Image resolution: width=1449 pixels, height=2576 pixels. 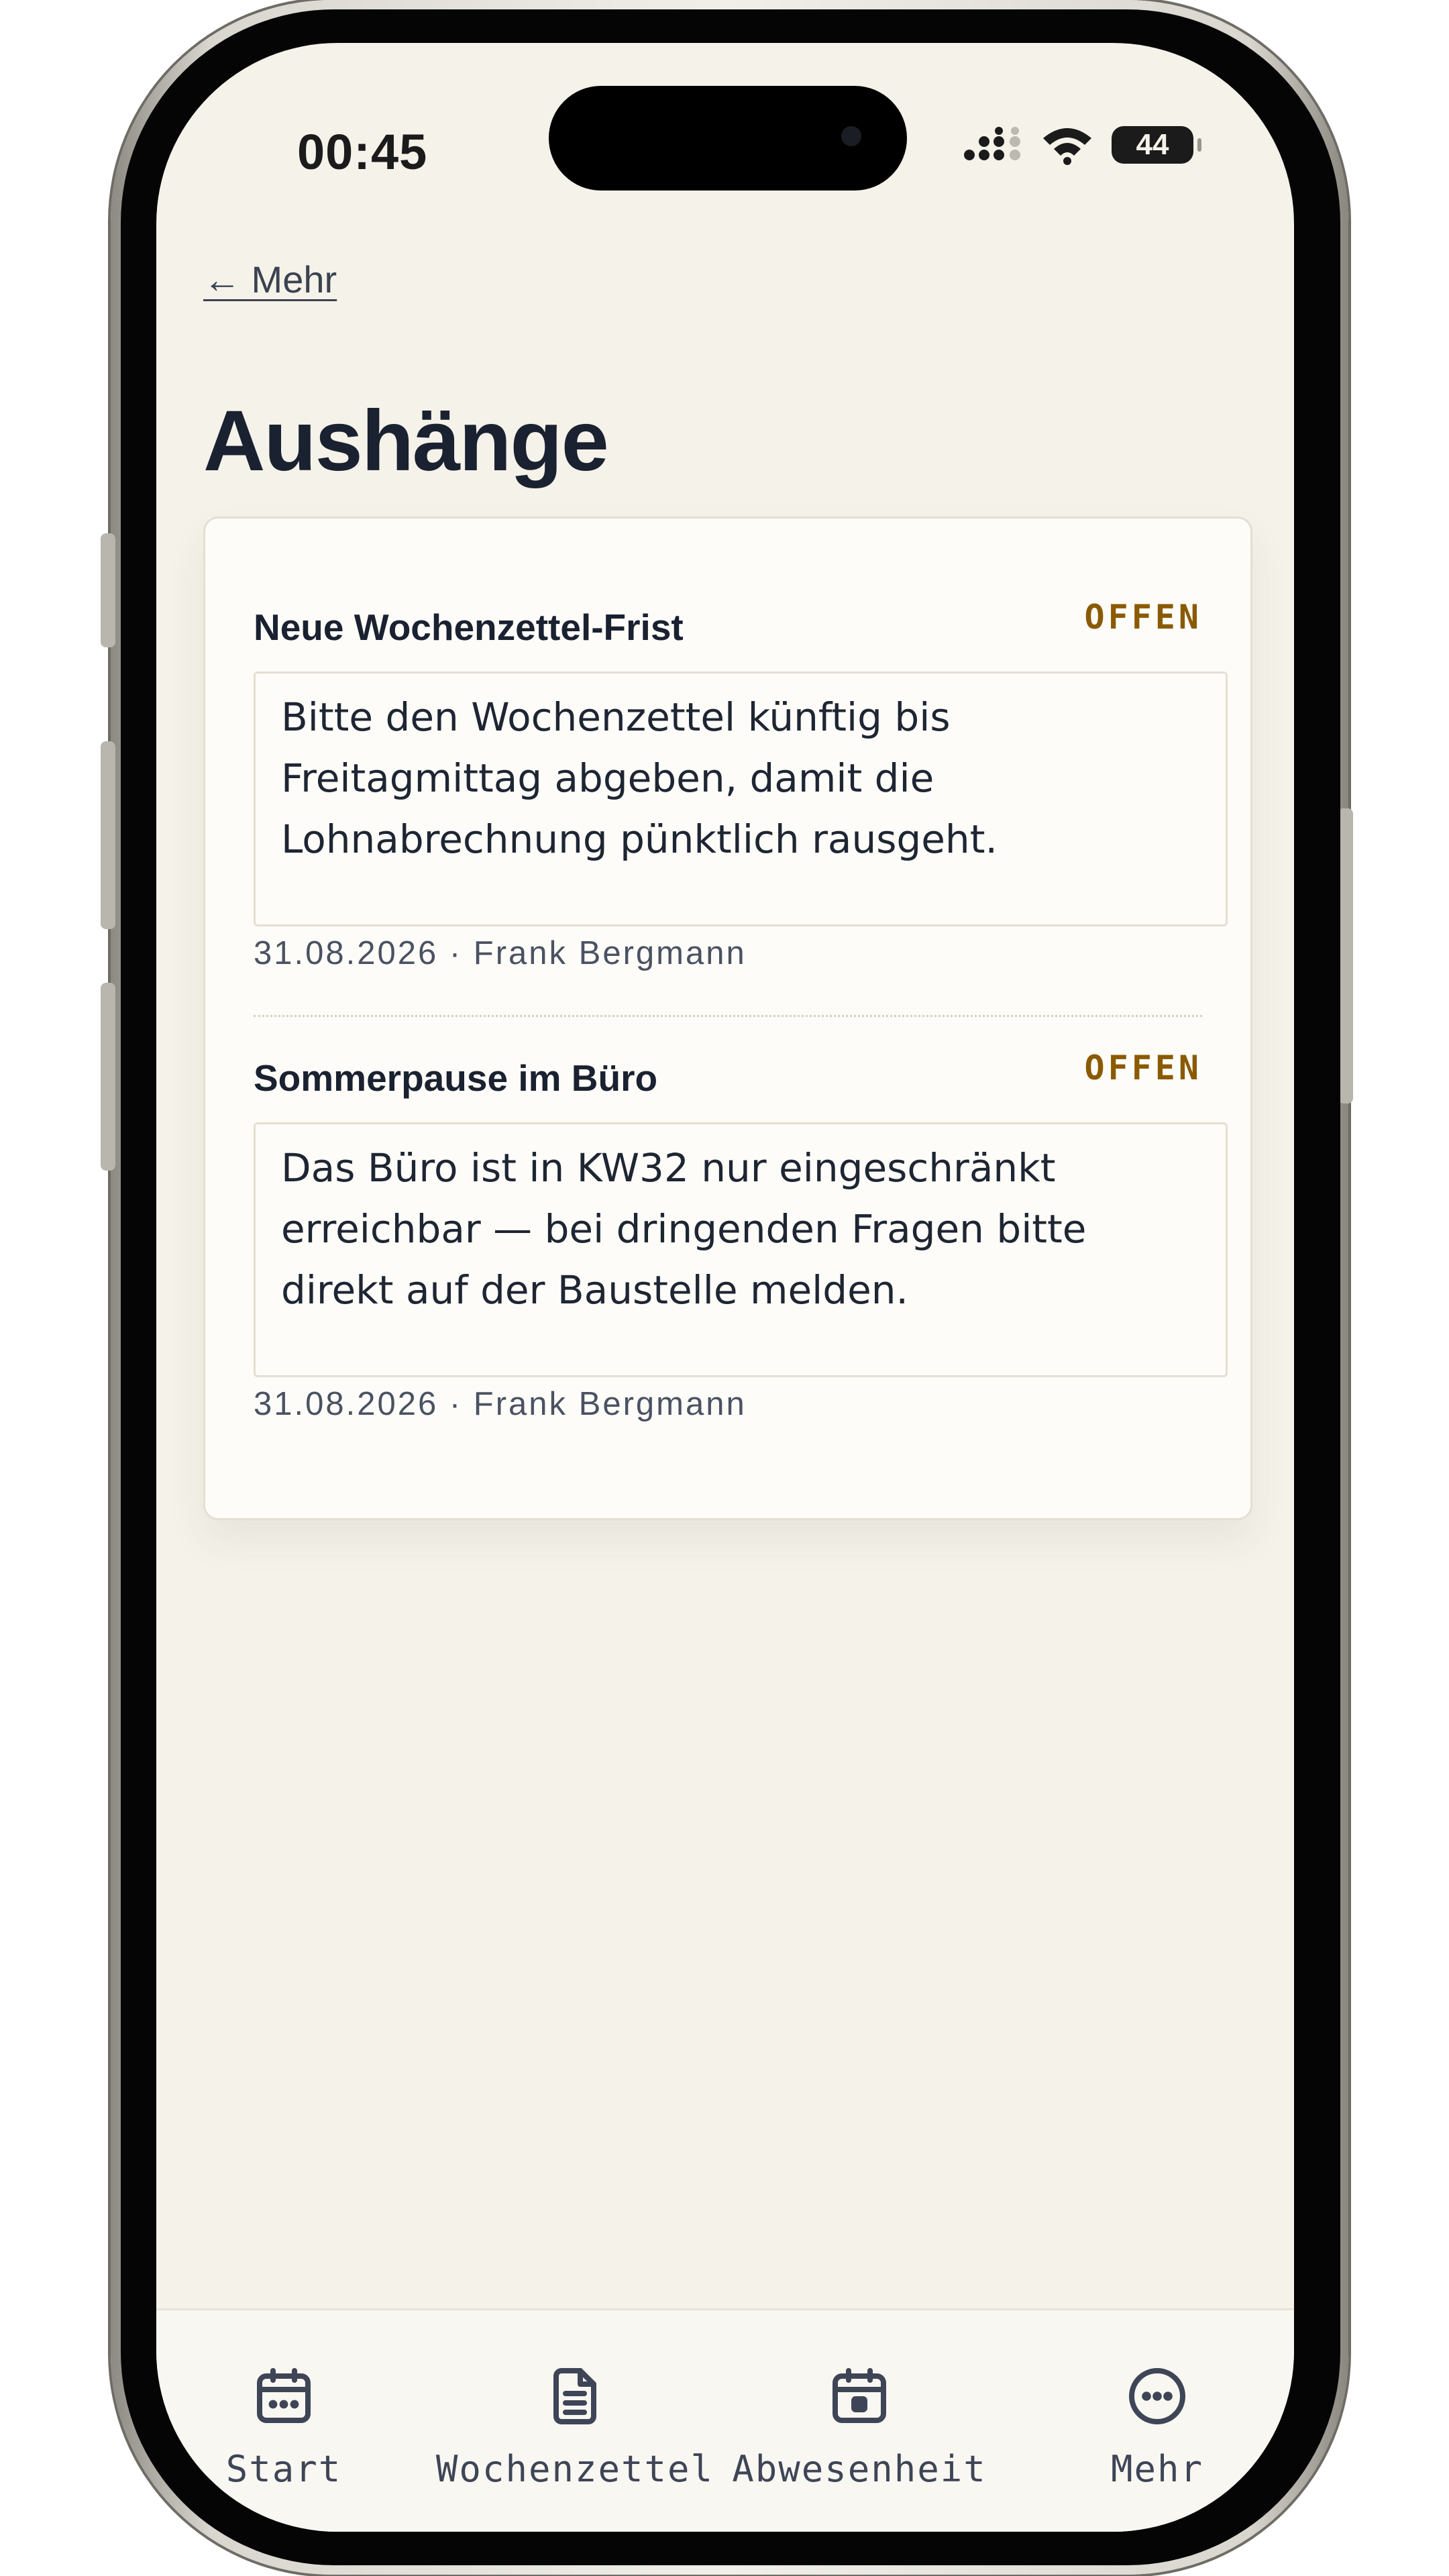 I want to click on action-button, so click(x=108, y=590).